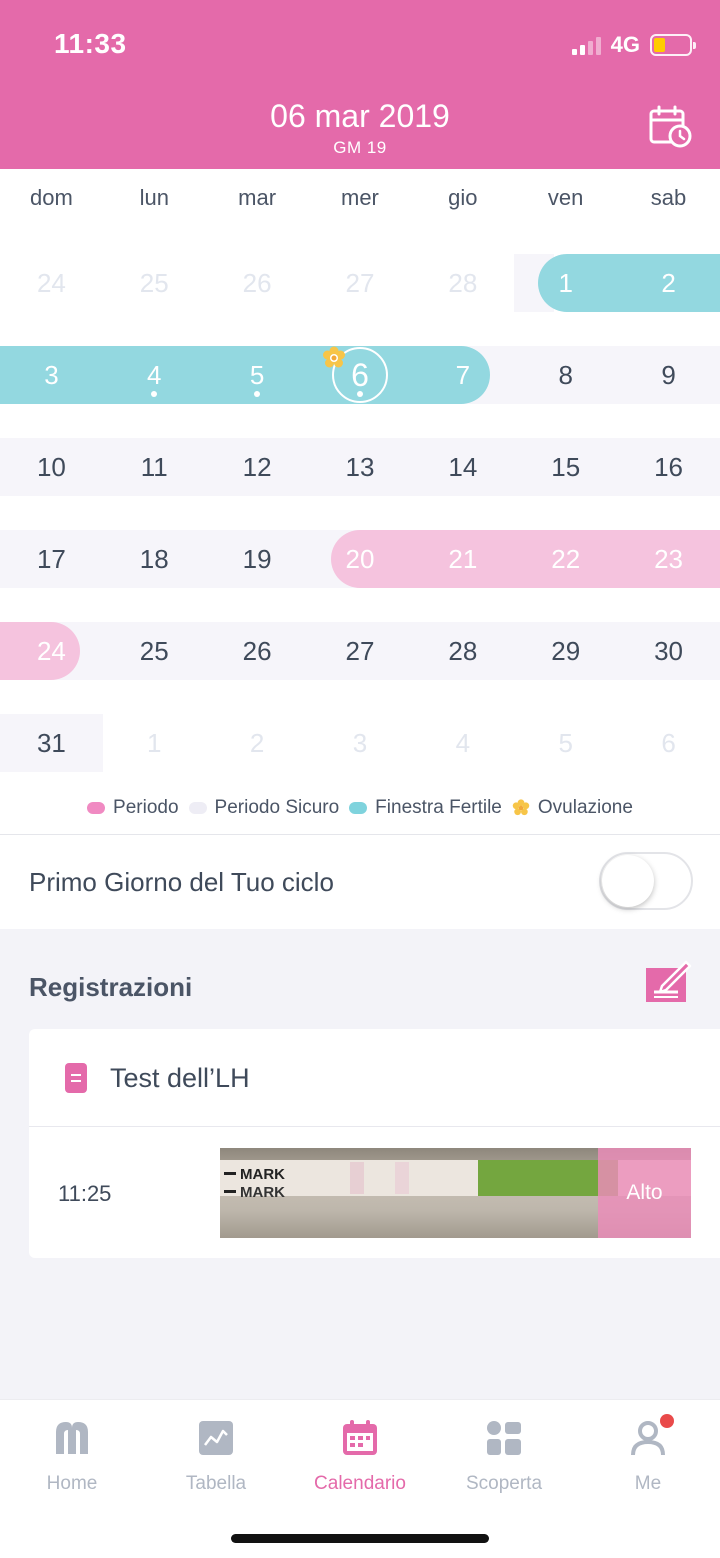 Image resolution: width=720 pixels, height=1558 pixels. What do you see at coordinates (197, 808) in the screenshot?
I see `safe-swatch` at bounding box center [197, 808].